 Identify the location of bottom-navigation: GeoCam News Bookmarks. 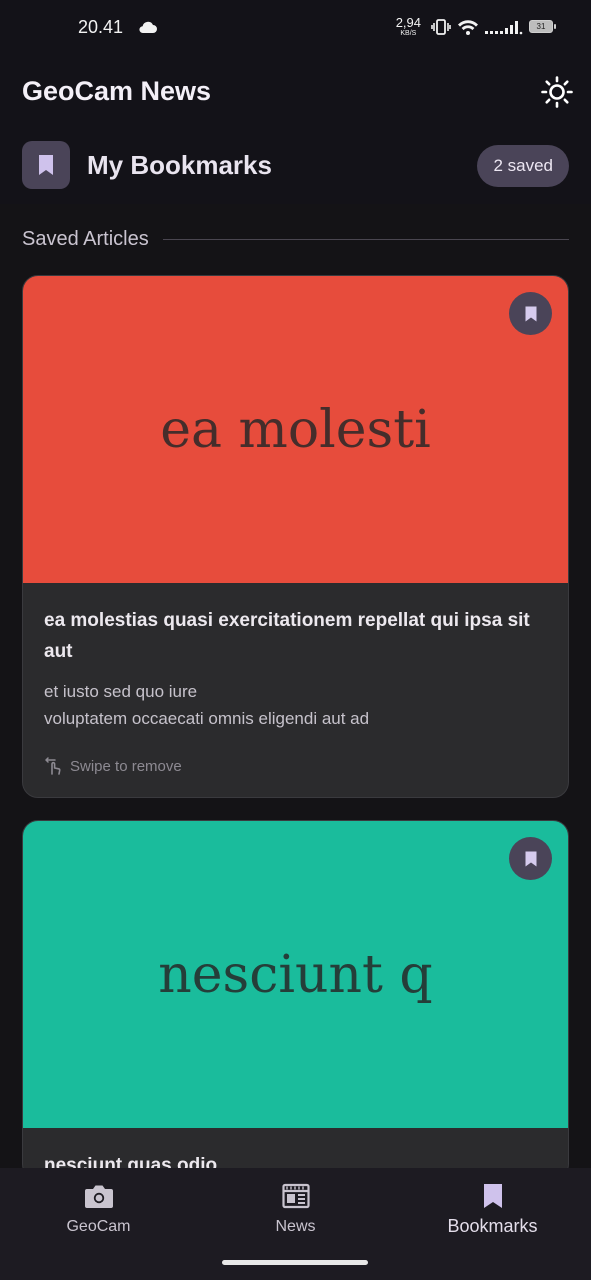
(295, 1224).